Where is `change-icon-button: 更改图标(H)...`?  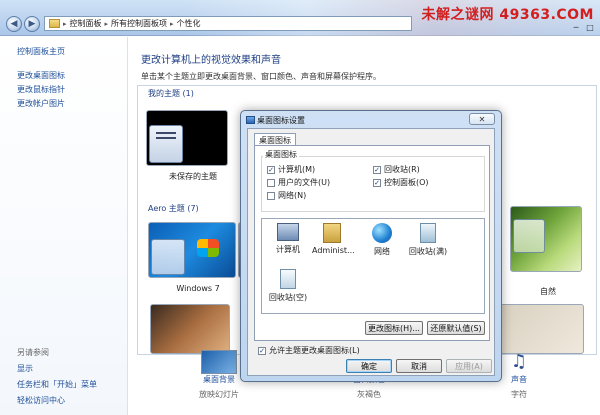 change-icon-button: 更改图标(H)... is located at coordinates (394, 328).